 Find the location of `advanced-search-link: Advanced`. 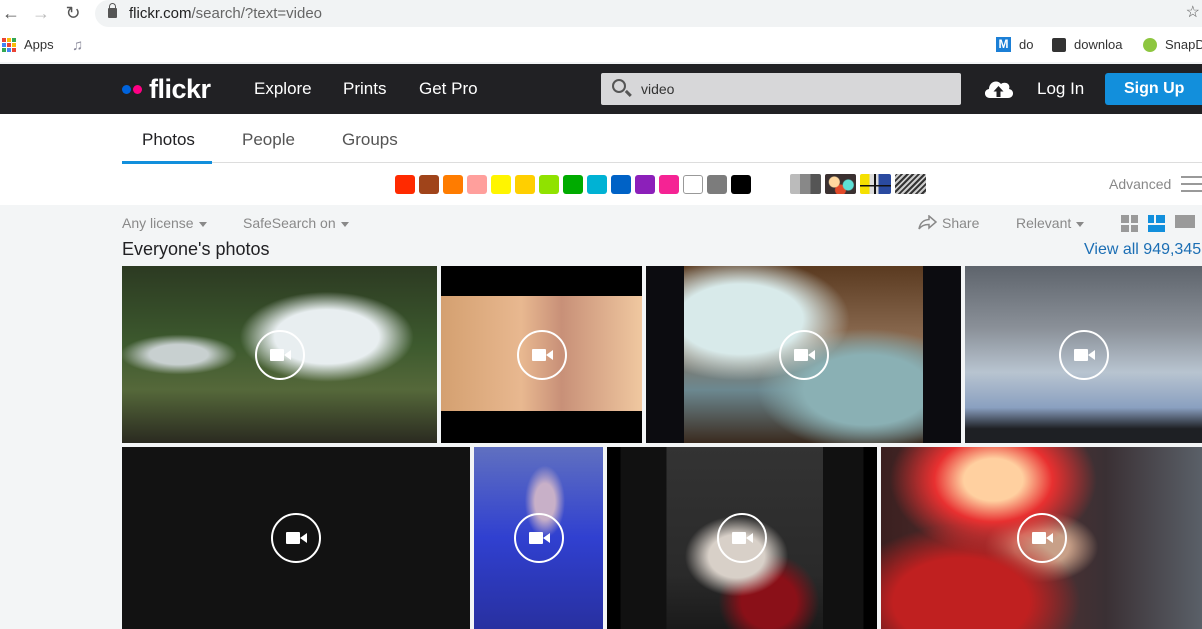

advanced-search-link: Advanced is located at coordinates (1140, 184).